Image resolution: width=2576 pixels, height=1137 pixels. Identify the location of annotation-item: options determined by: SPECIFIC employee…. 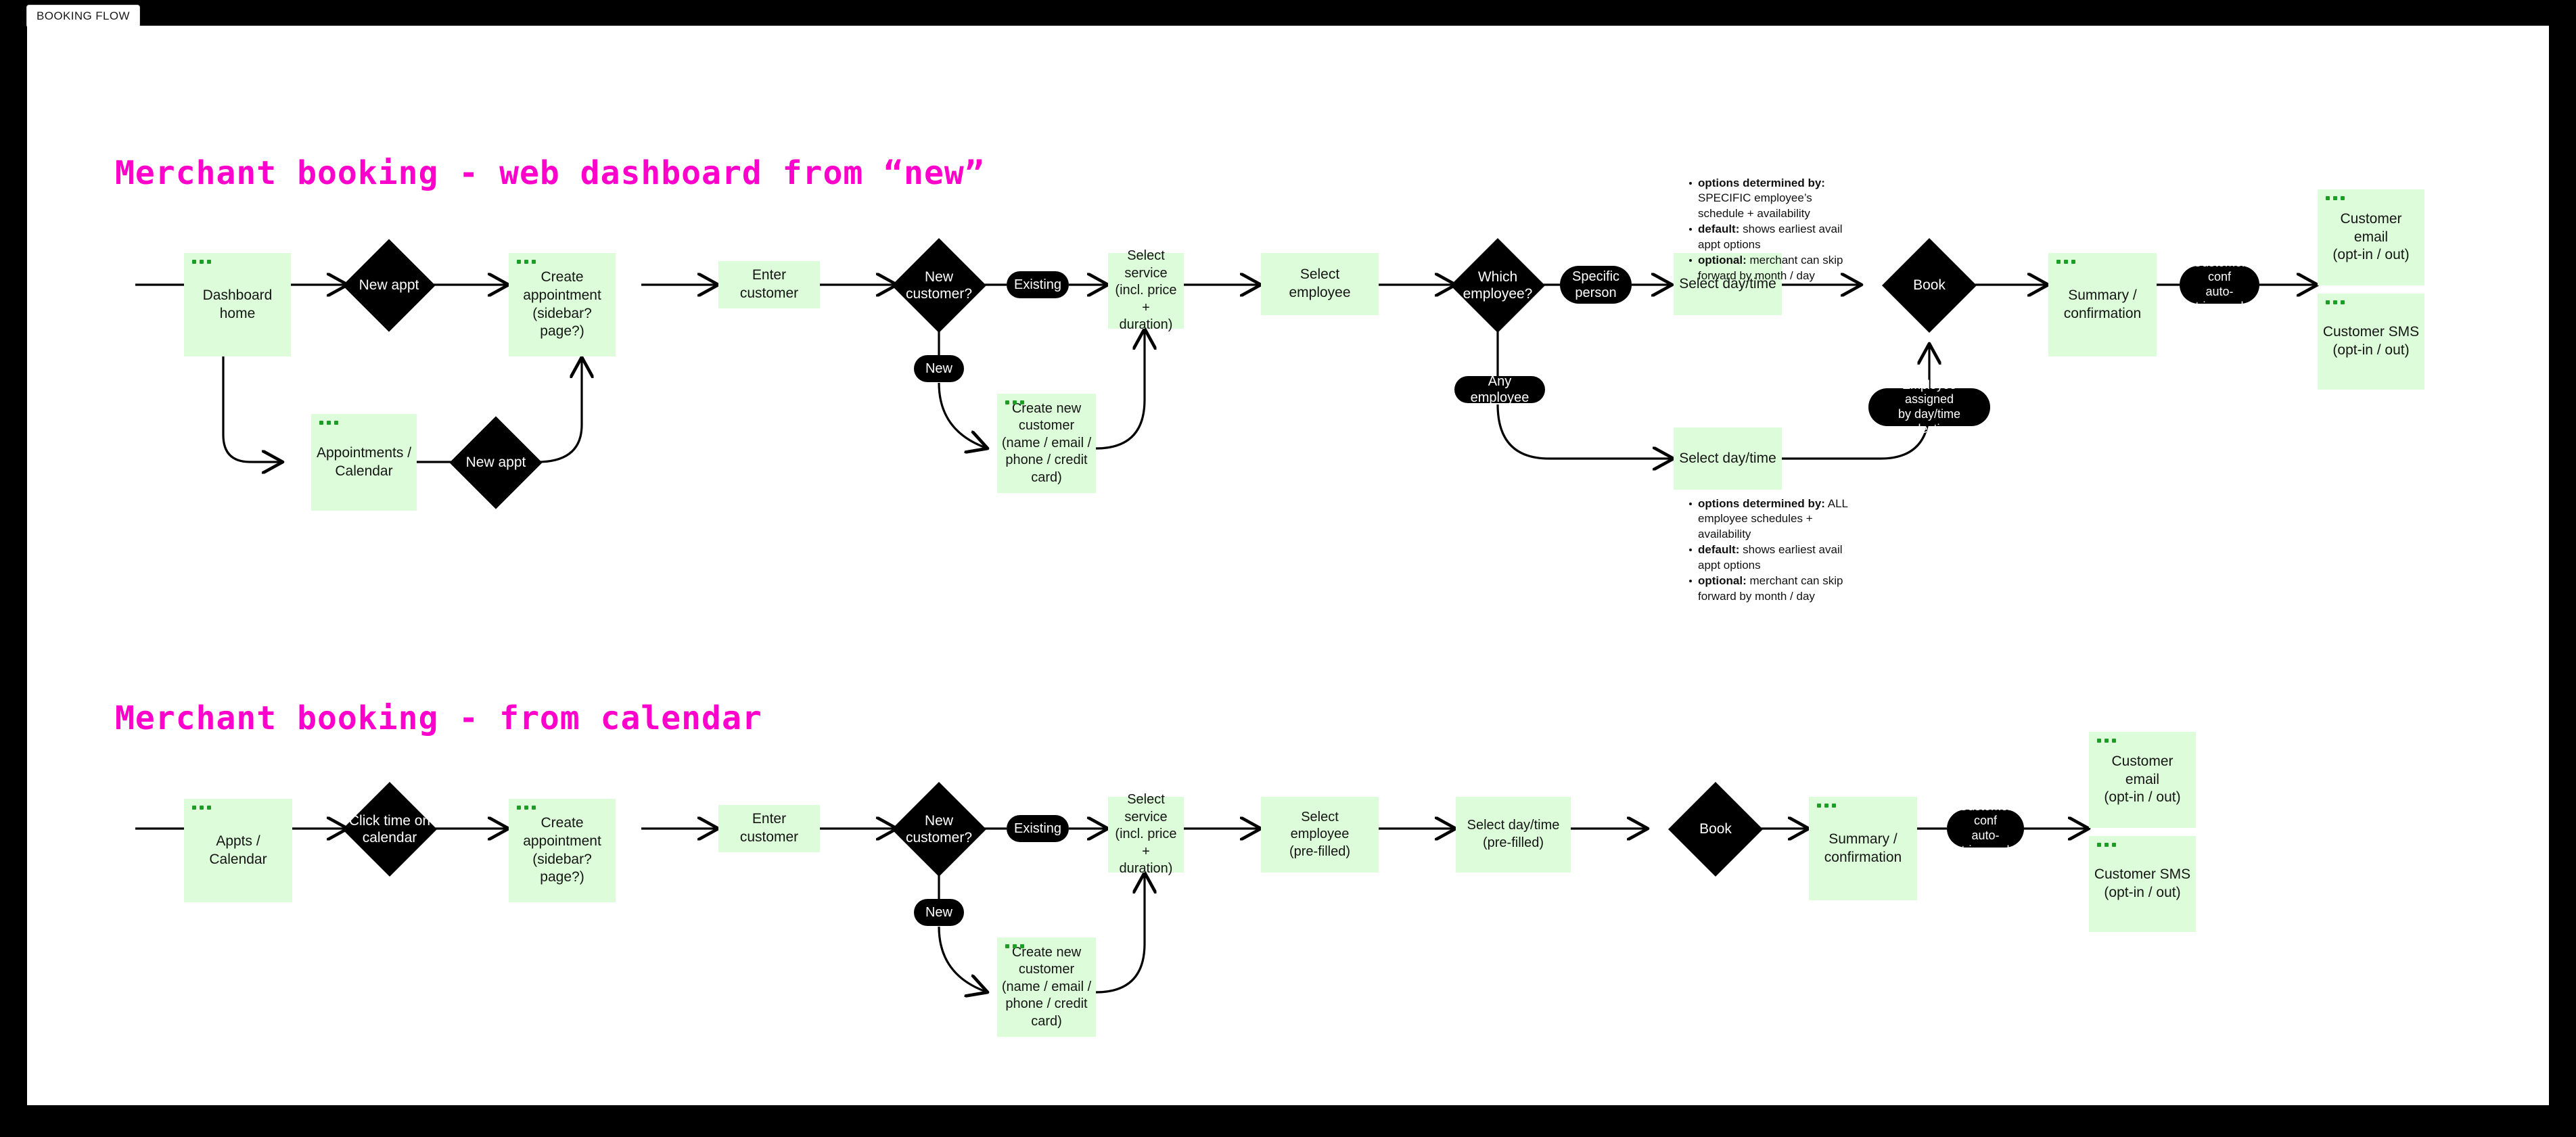
(1772, 198).